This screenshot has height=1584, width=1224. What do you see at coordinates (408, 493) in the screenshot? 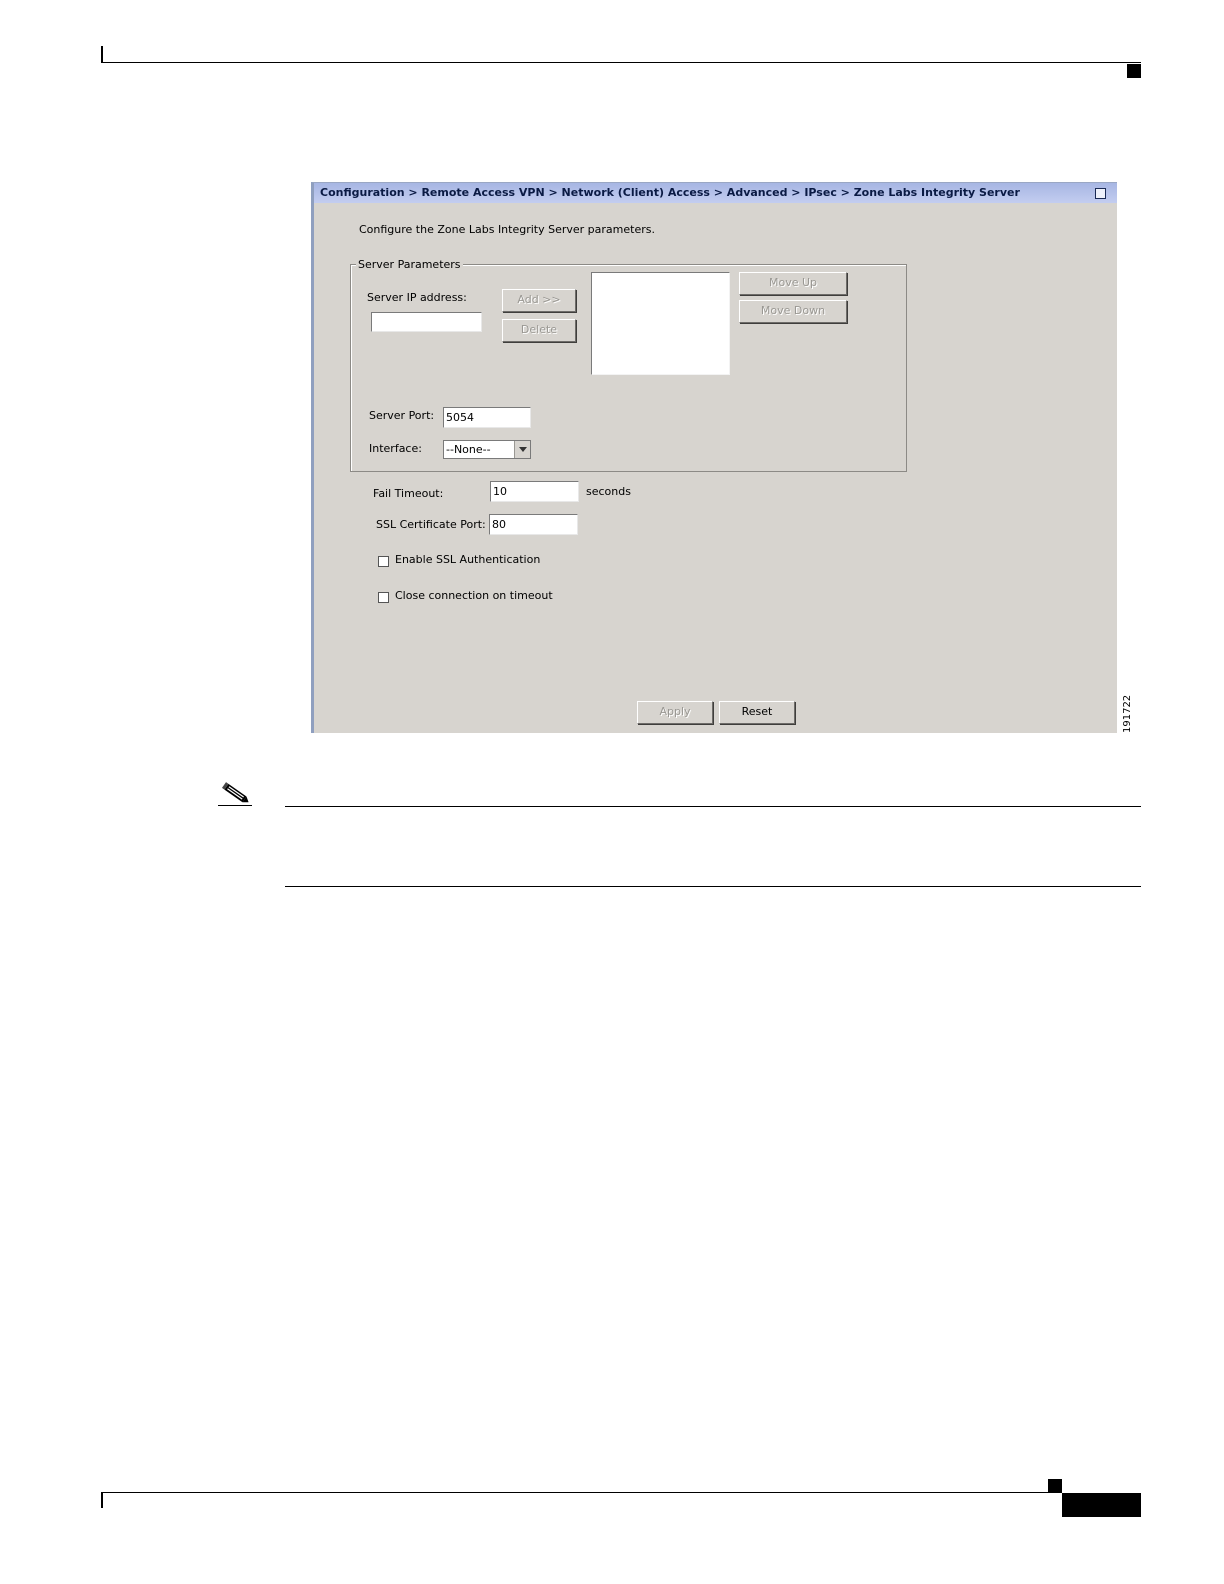
I see `fail-timeout-label: Fail Timeout:` at bounding box center [408, 493].